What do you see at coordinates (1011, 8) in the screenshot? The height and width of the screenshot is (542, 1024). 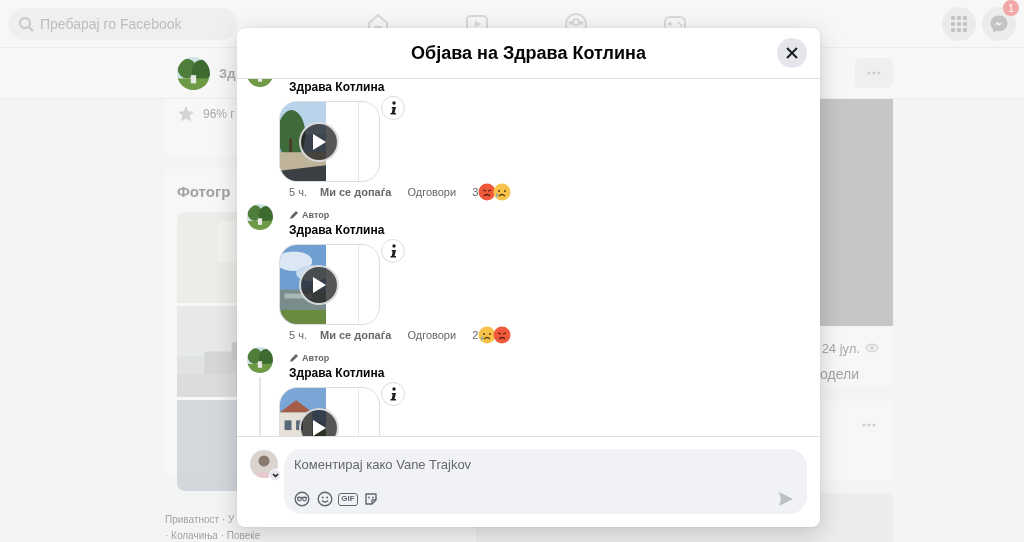 I see `notification-badge: 1` at bounding box center [1011, 8].